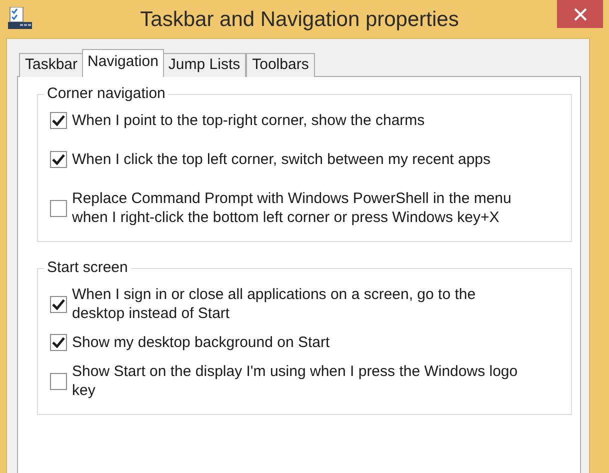 This screenshot has height=473, width=609. What do you see at coordinates (274, 304) in the screenshot?
I see `option-label: When I sign in or close all applications on a screen, go to the desktop instead of Start` at bounding box center [274, 304].